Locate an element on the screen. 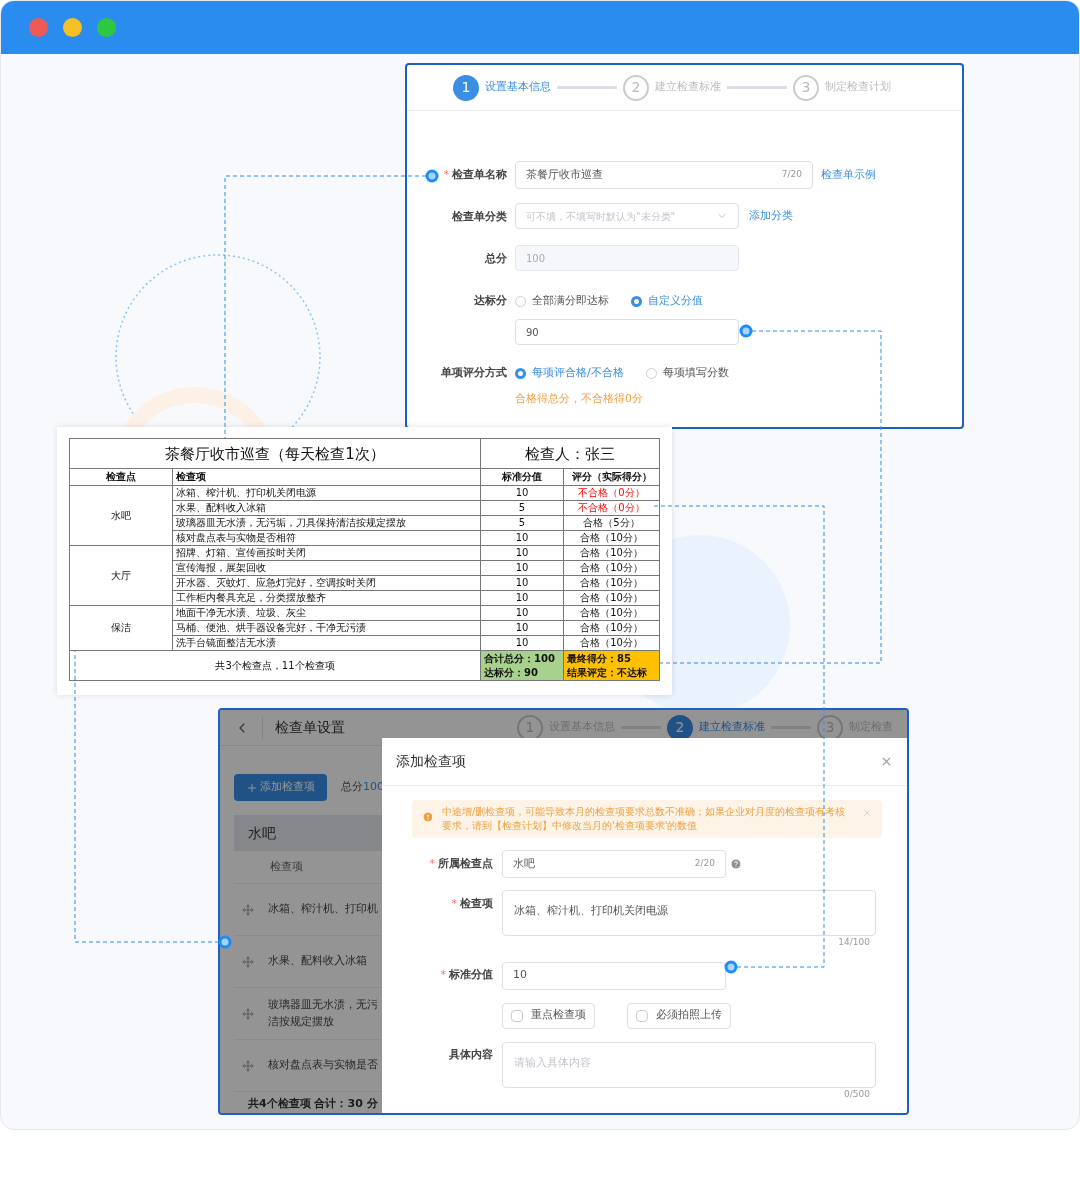 This screenshot has width=1080, height=1200. char-counter: 0/500 is located at coordinates (857, 1094).